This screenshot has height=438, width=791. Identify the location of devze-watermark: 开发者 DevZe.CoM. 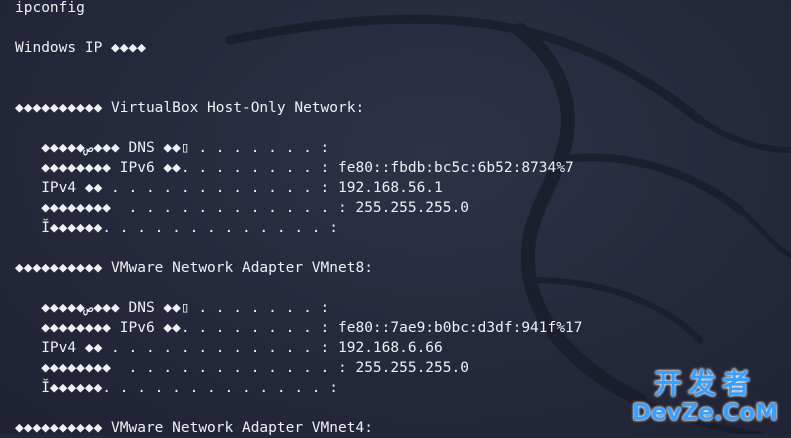
(705, 399).